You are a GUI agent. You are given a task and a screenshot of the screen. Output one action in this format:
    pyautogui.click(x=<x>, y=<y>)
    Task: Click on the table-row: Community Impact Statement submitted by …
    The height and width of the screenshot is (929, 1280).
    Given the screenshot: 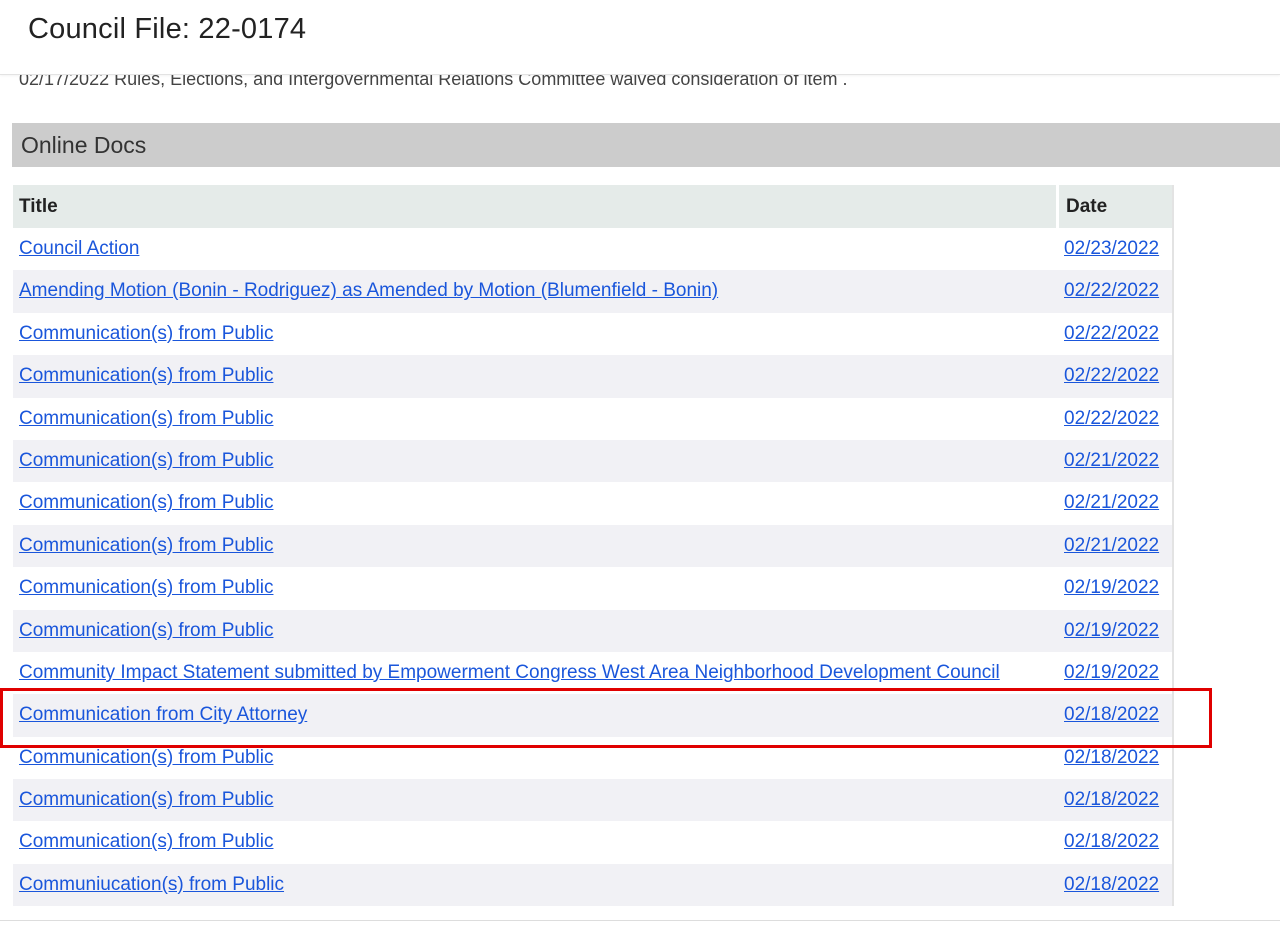 What is the action you would take?
    pyautogui.click(x=592, y=673)
    